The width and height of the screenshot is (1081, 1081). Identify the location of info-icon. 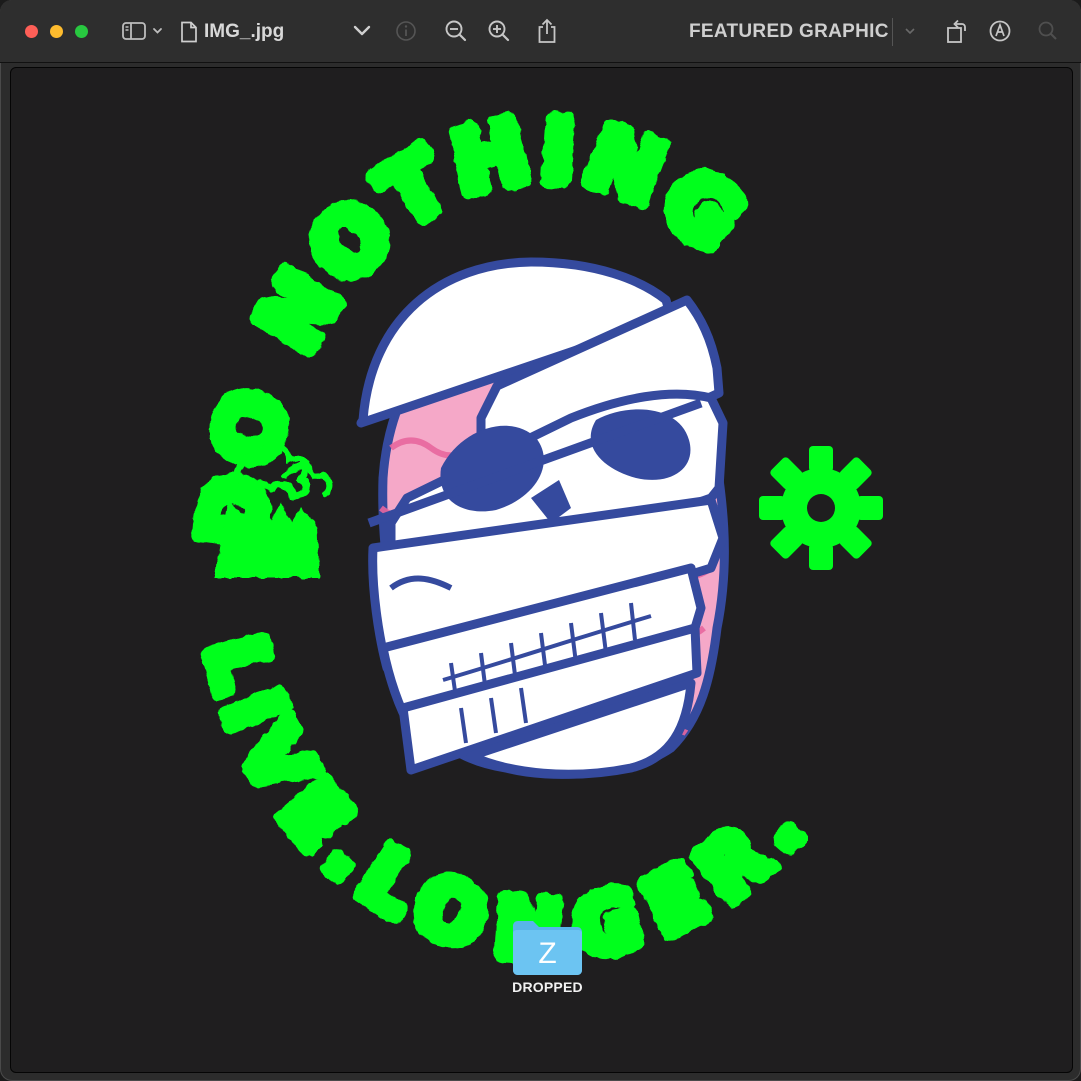
(406, 31).